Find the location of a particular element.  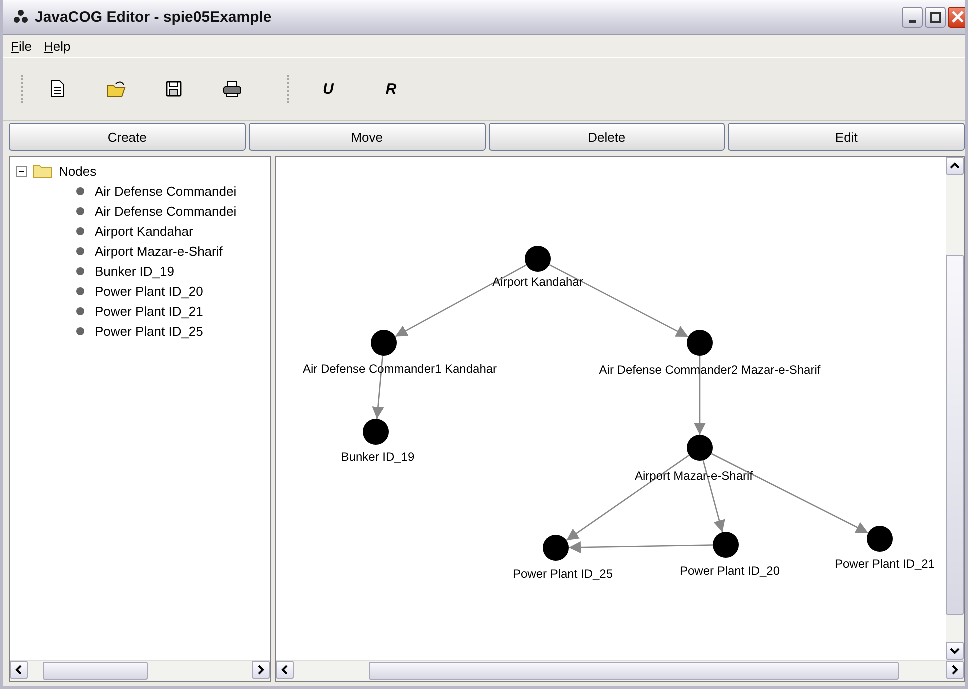

maximize-button is located at coordinates (935, 17).